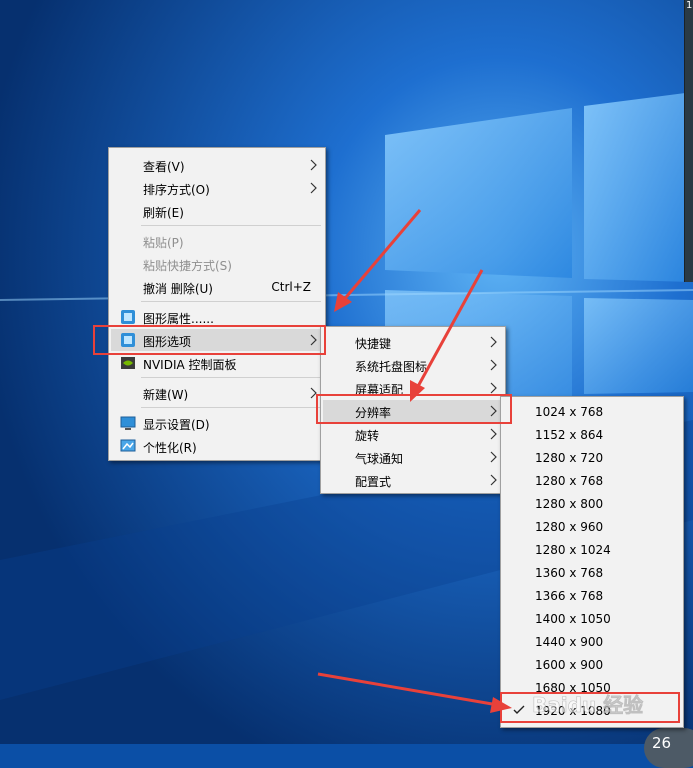 This screenshot has width=693, height=768. What do you see at coordinates (187, 266) in the screenshot?
I see `menu-item-paste-shortcut-label: 粘贴快捷方式(S)` at bounding box center [187, 266].